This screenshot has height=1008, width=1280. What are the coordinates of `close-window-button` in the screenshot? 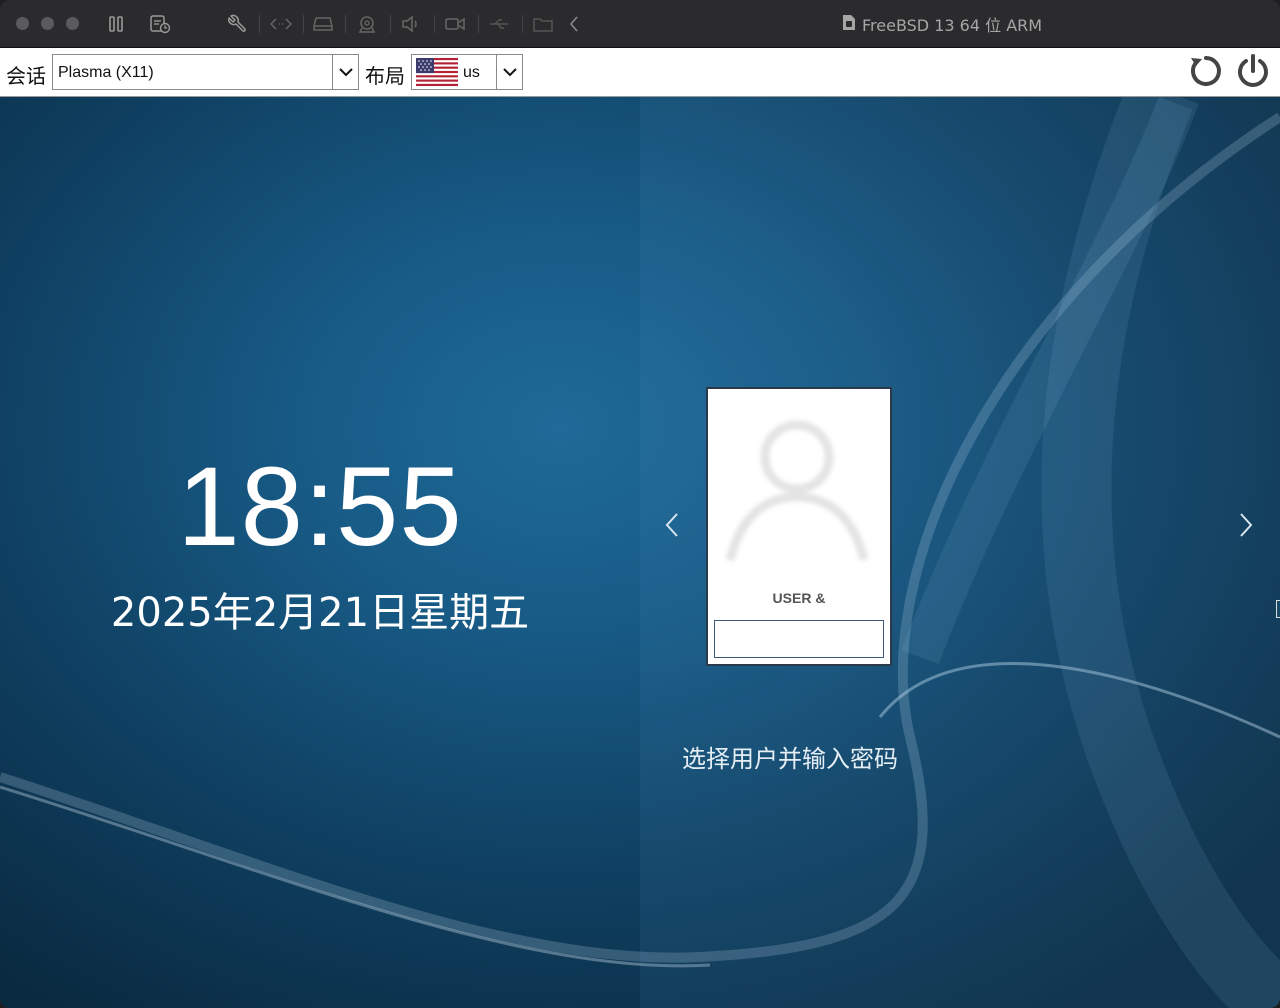 It's located at (22, 23).